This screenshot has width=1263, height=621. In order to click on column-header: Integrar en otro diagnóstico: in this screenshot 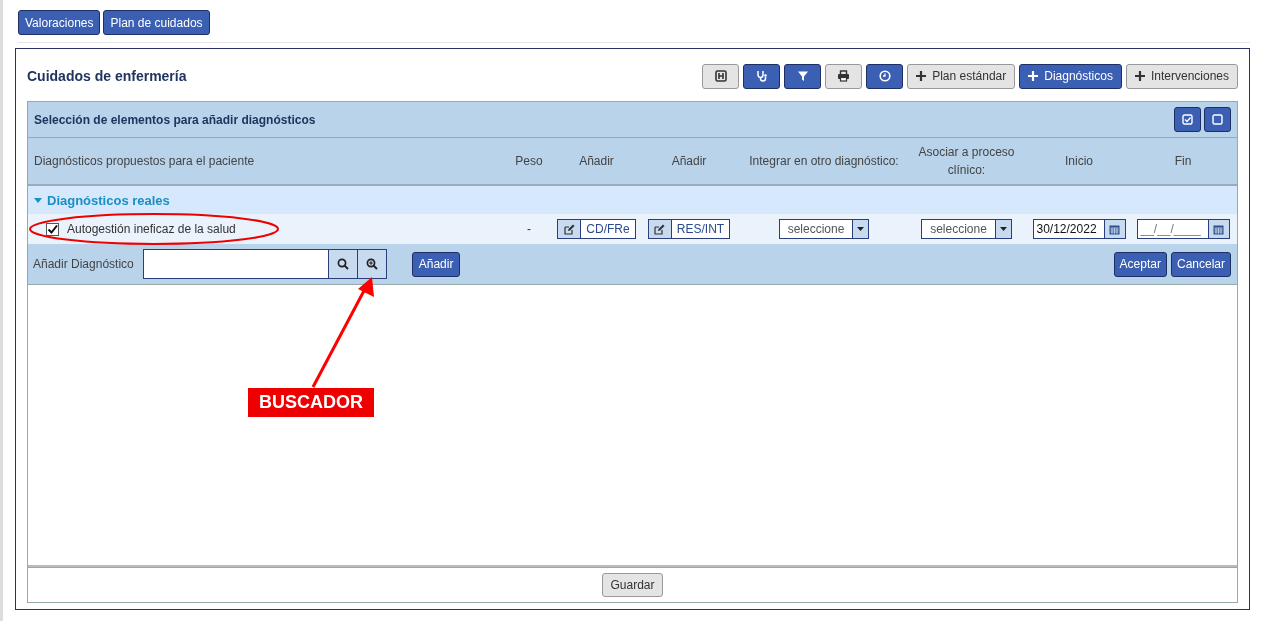, I will do `click(824, 161)`.